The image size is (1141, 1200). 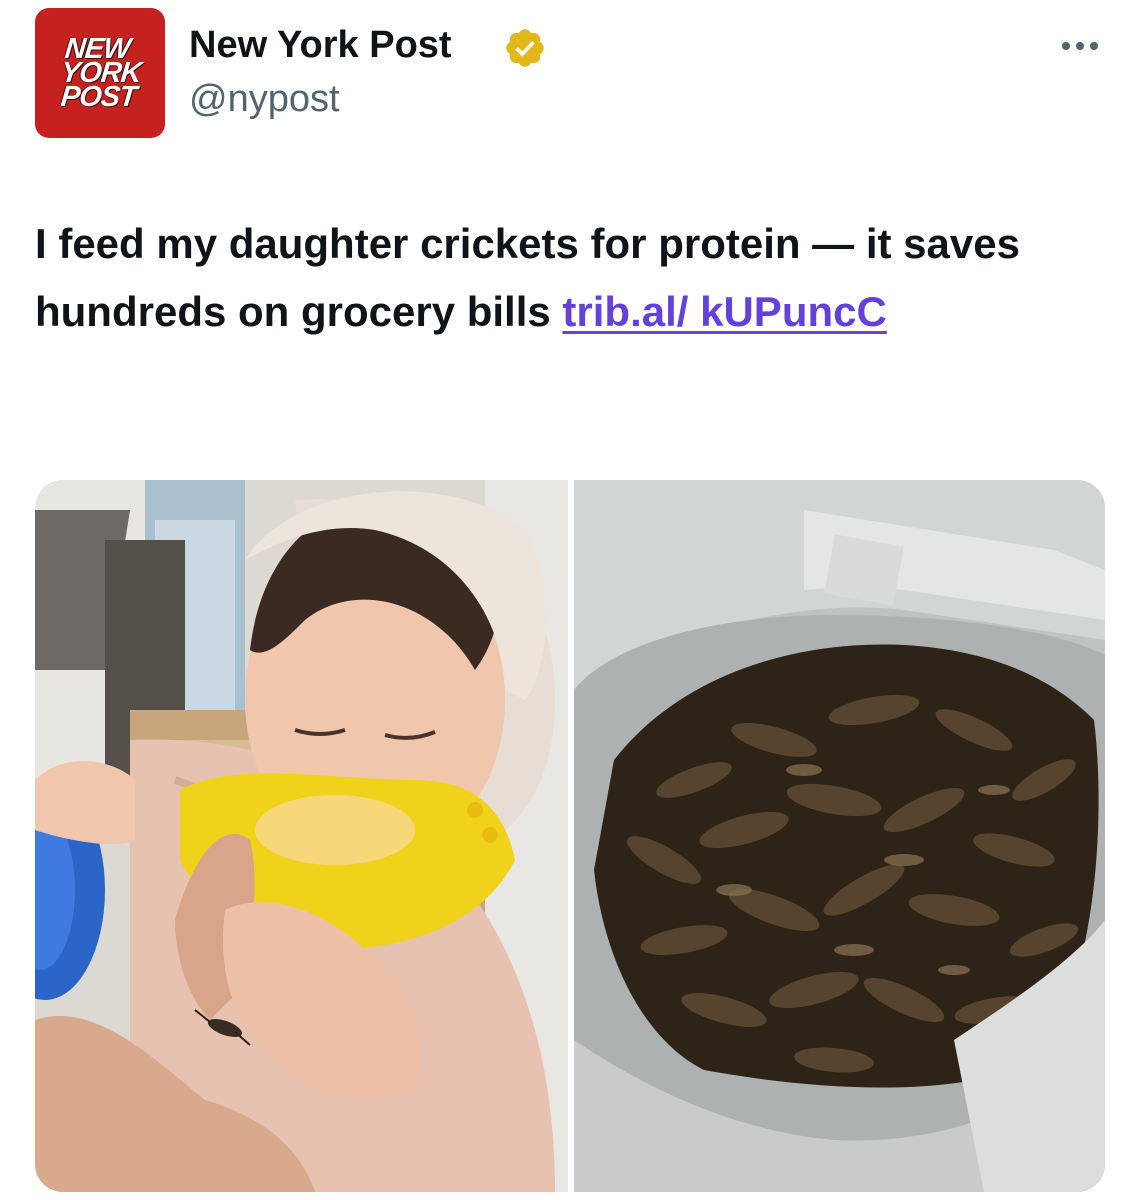 I want to click on avatar: NEW YORK POST, so click(x=100, y=73).